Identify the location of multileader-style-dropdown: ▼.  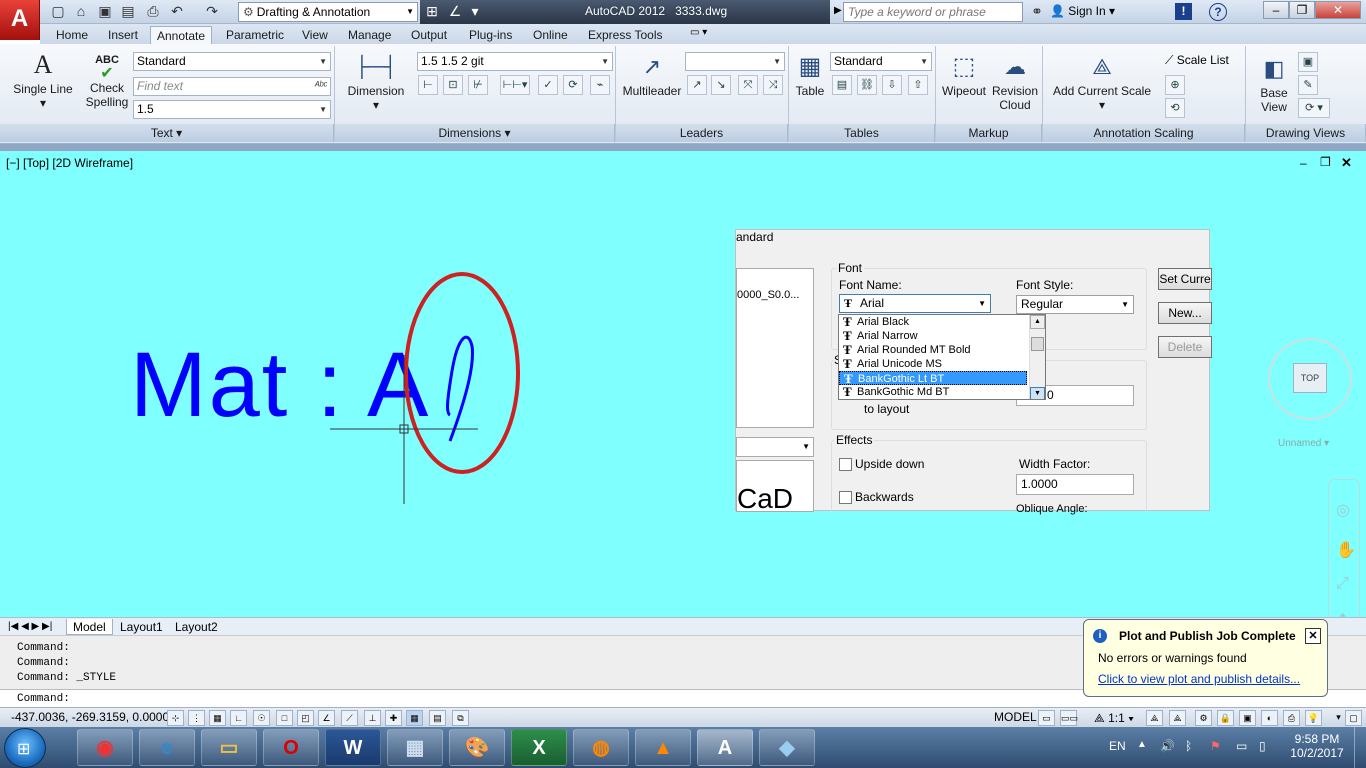
(735, 61).